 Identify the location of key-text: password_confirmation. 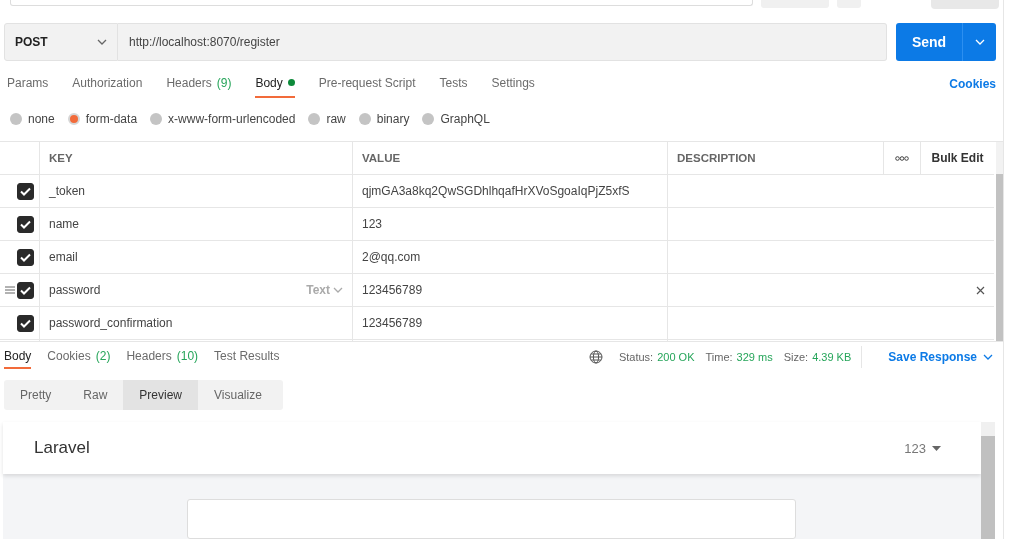
(111, 323).